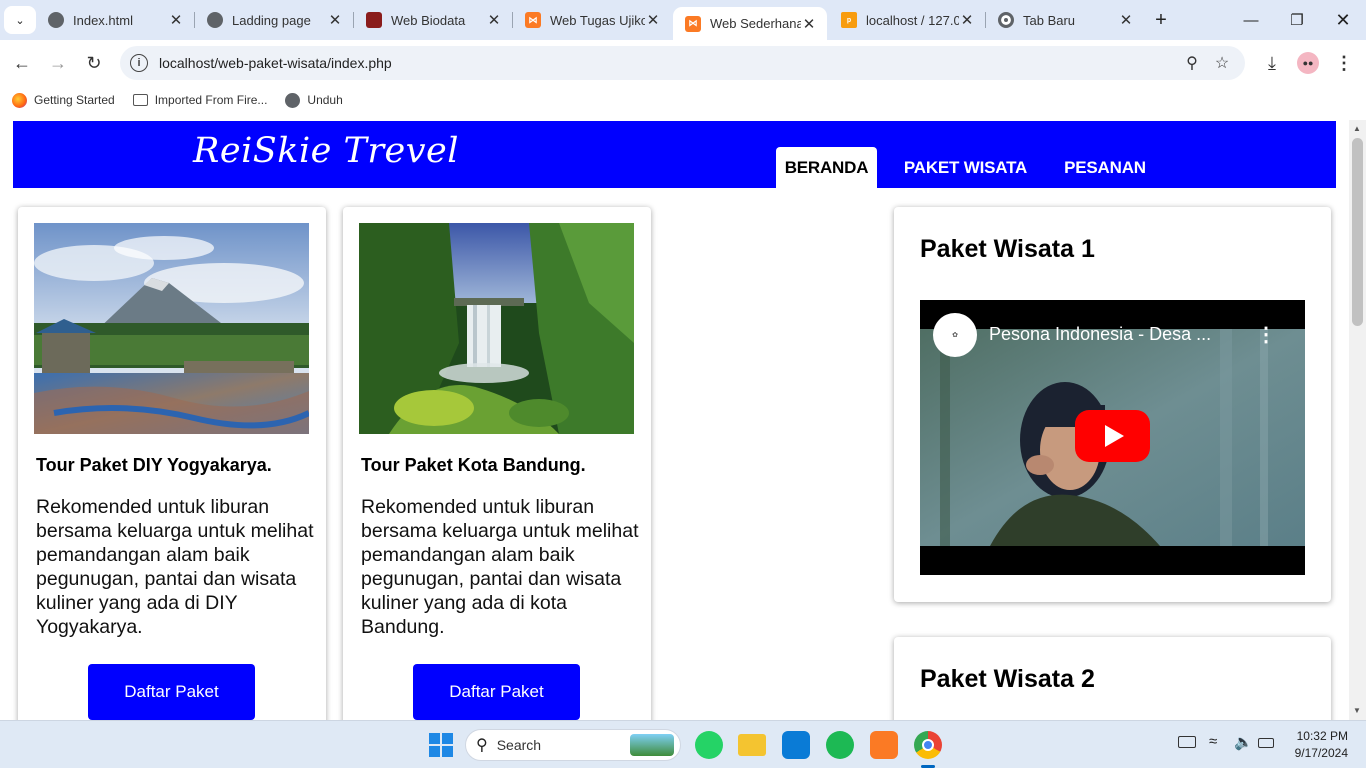  I want to click on tab-ladding-page: Ladding page ✕, so click(274, 20).